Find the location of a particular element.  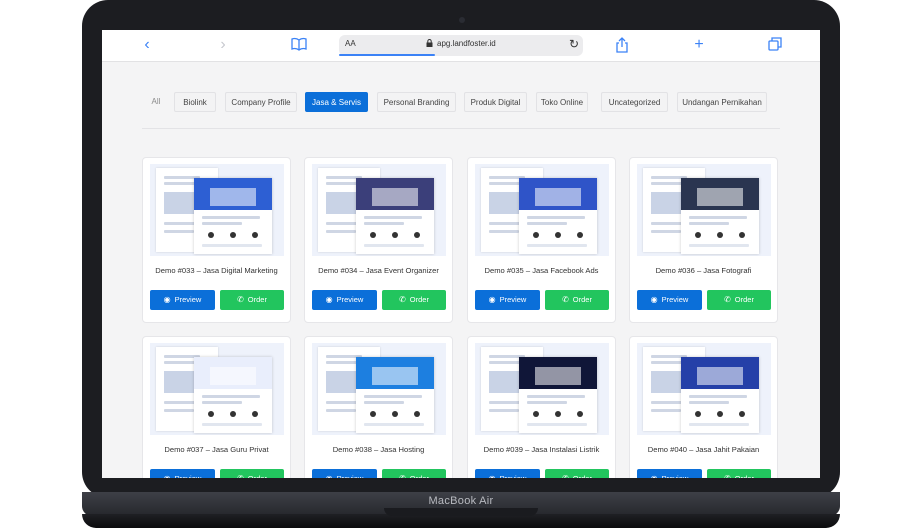

reload-icon: ↻ is located at coordinates (574, 44).